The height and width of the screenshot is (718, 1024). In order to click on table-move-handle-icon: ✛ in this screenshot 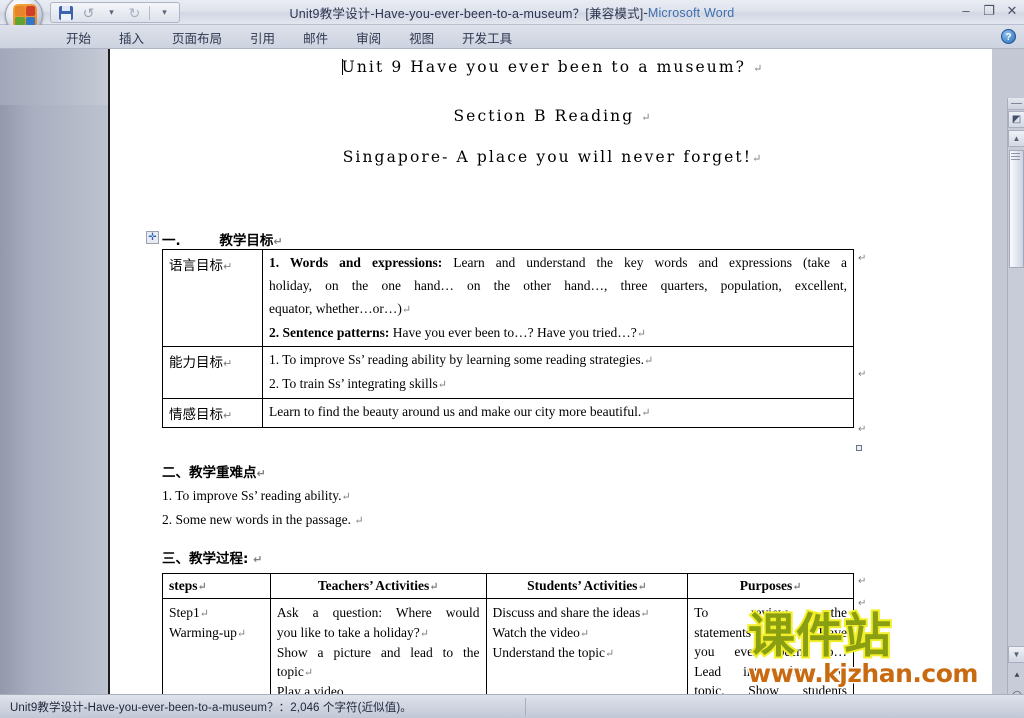, I will do `click(152, 237)`.